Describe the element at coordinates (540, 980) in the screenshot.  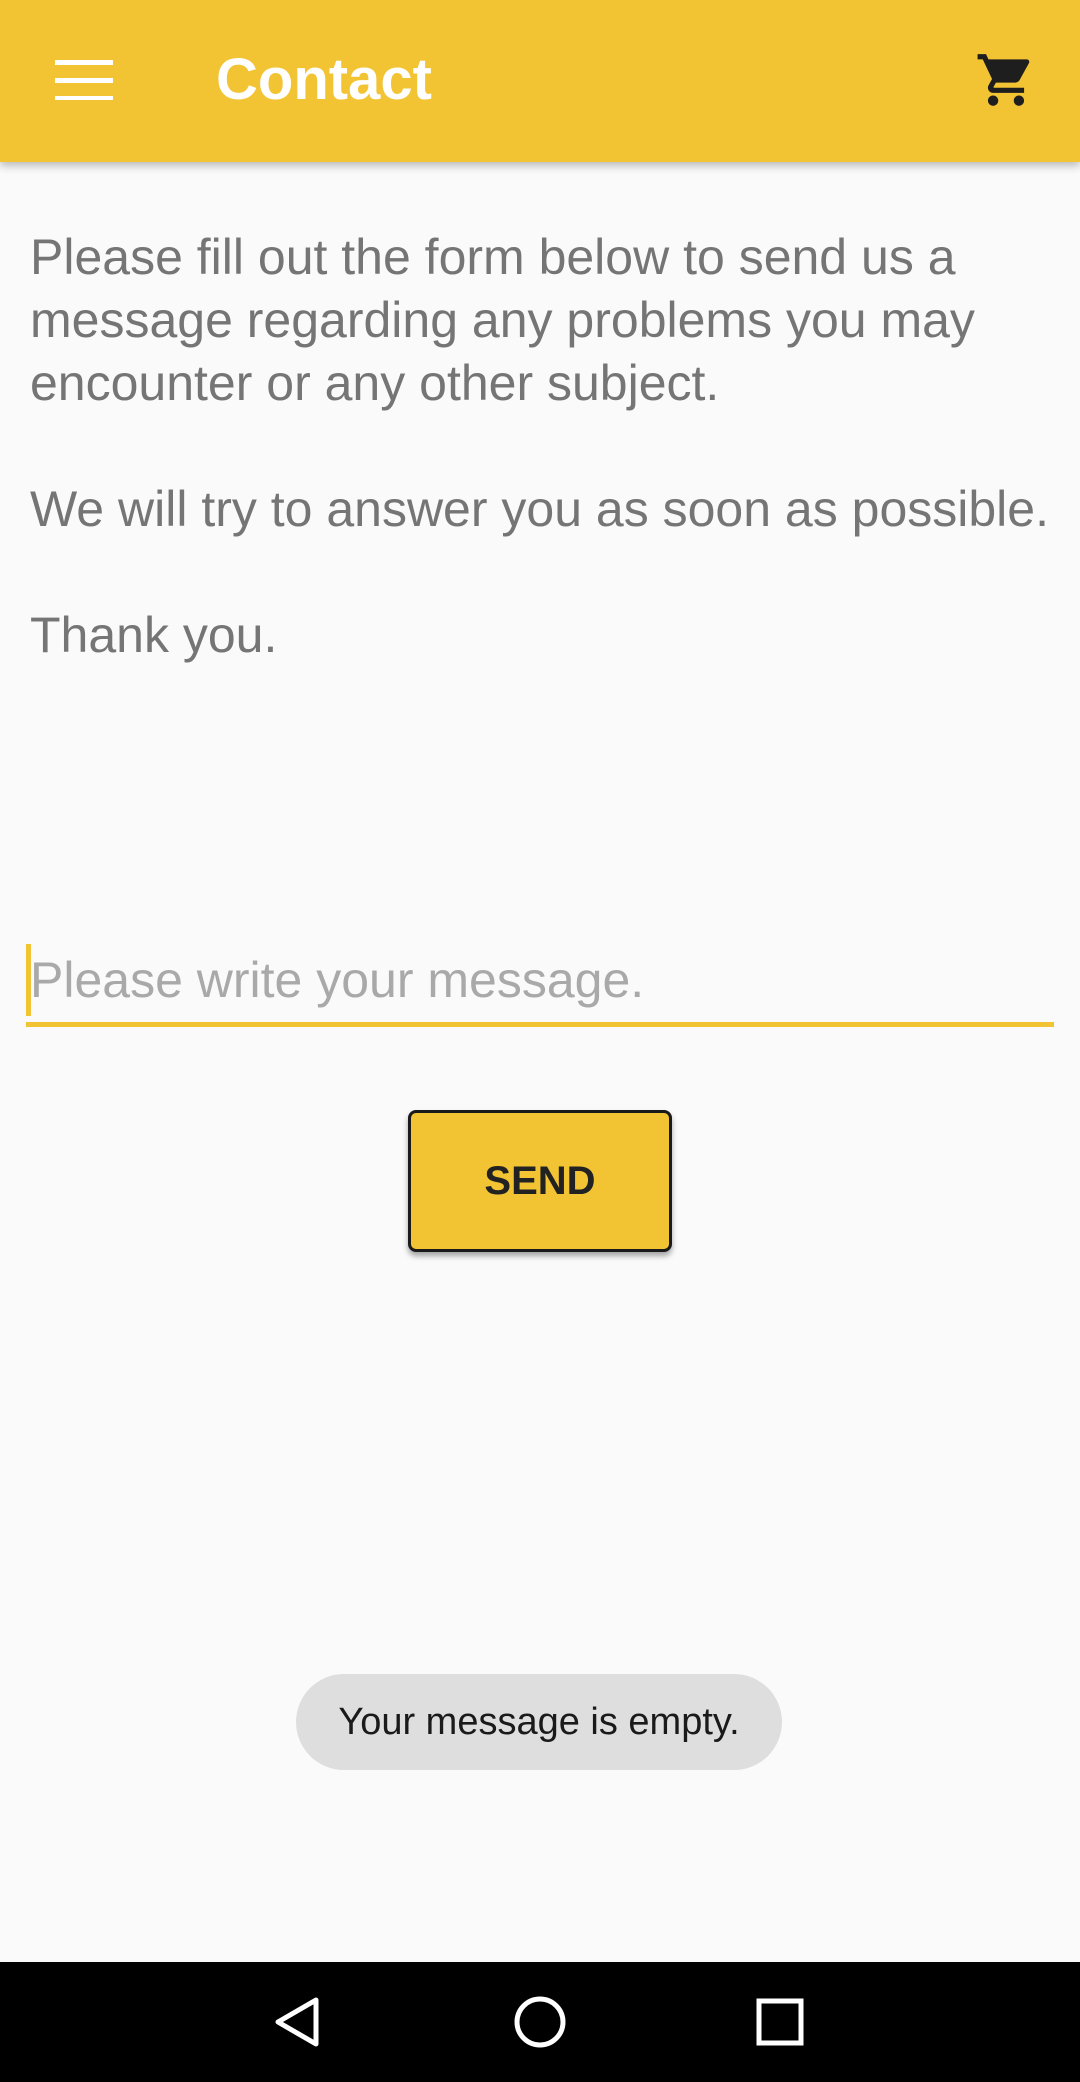
I see `message-input` at that location.